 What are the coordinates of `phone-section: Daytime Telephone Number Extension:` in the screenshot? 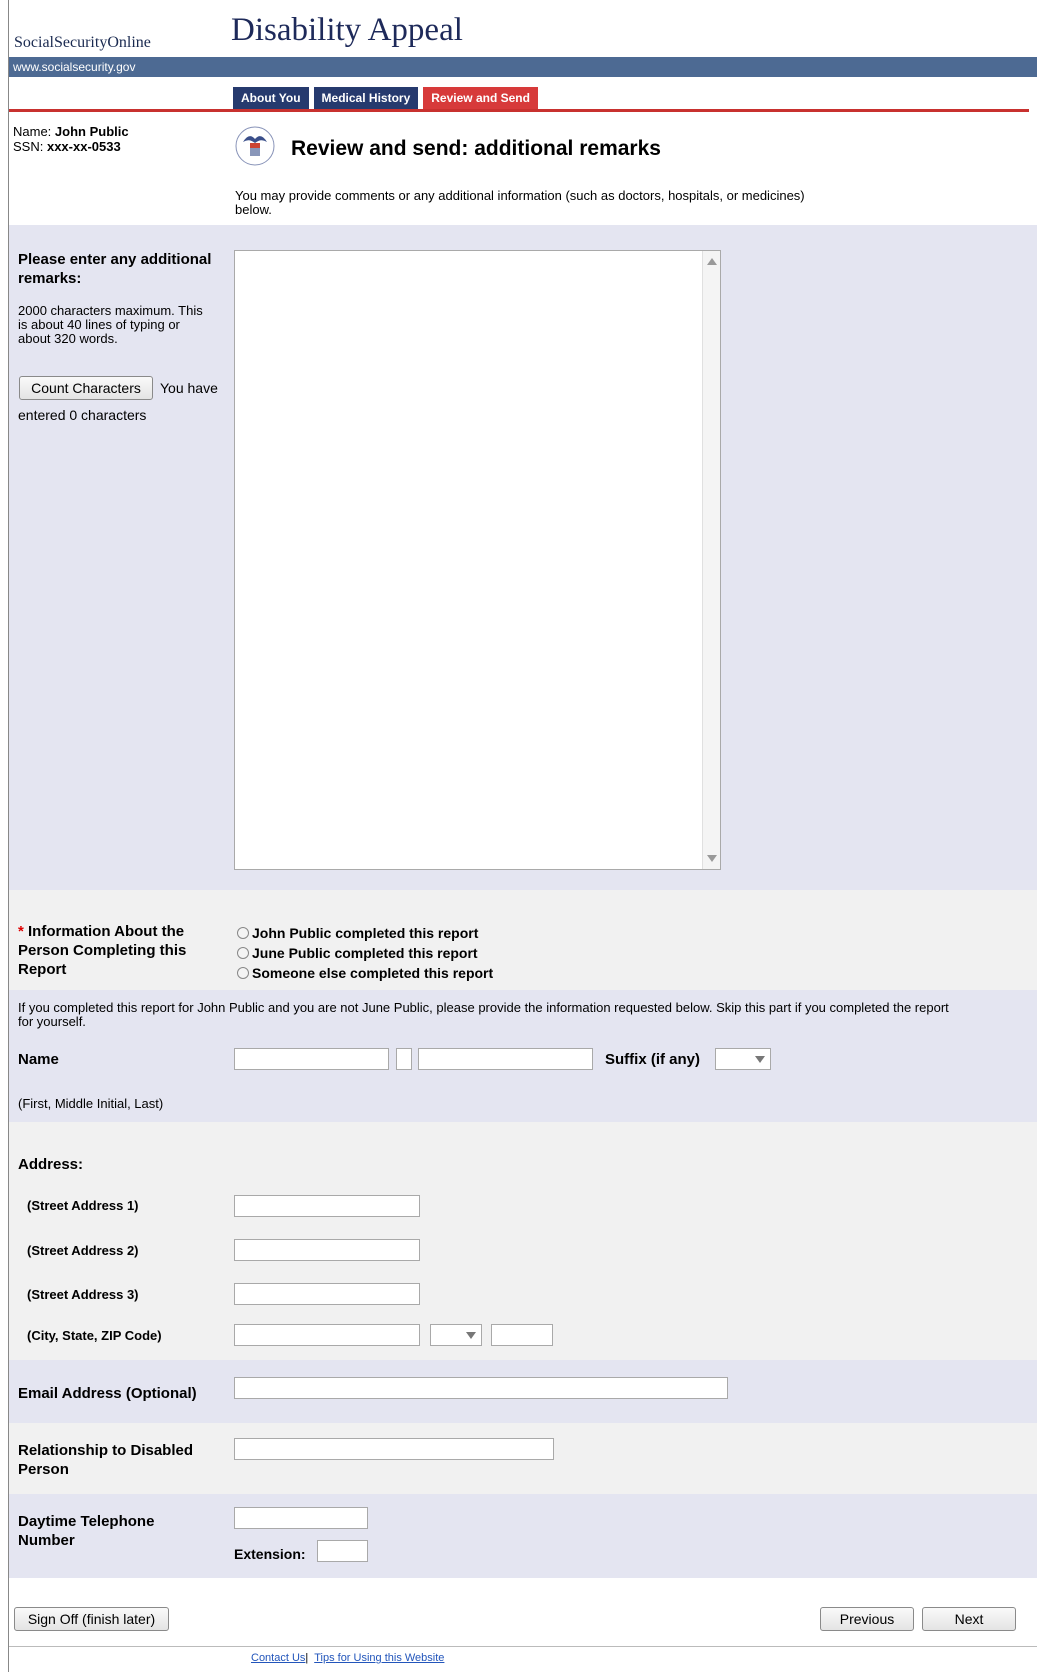 It's located at (523, 1536).